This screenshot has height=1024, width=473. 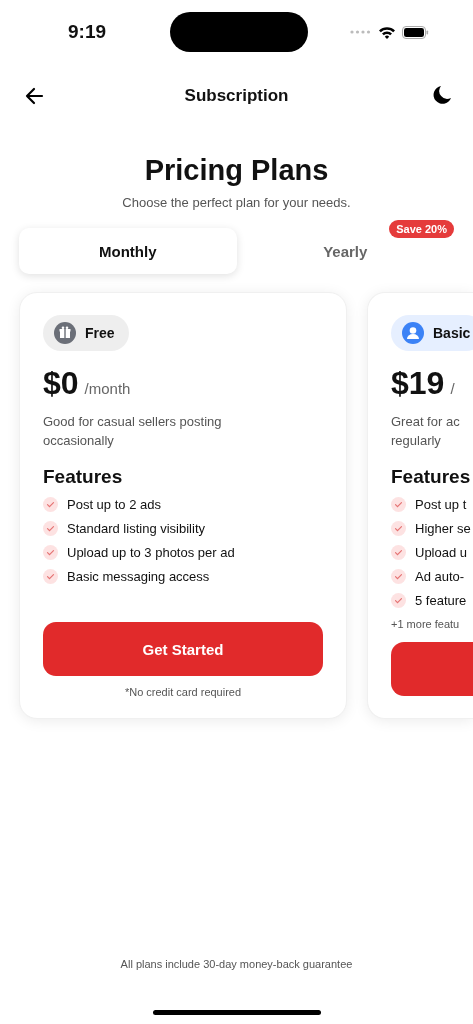 What do you see at coordinates (114, 504) in the screenshot?
I see `feature-text: Post up to 2 ads` at bounding box center [114, 504].